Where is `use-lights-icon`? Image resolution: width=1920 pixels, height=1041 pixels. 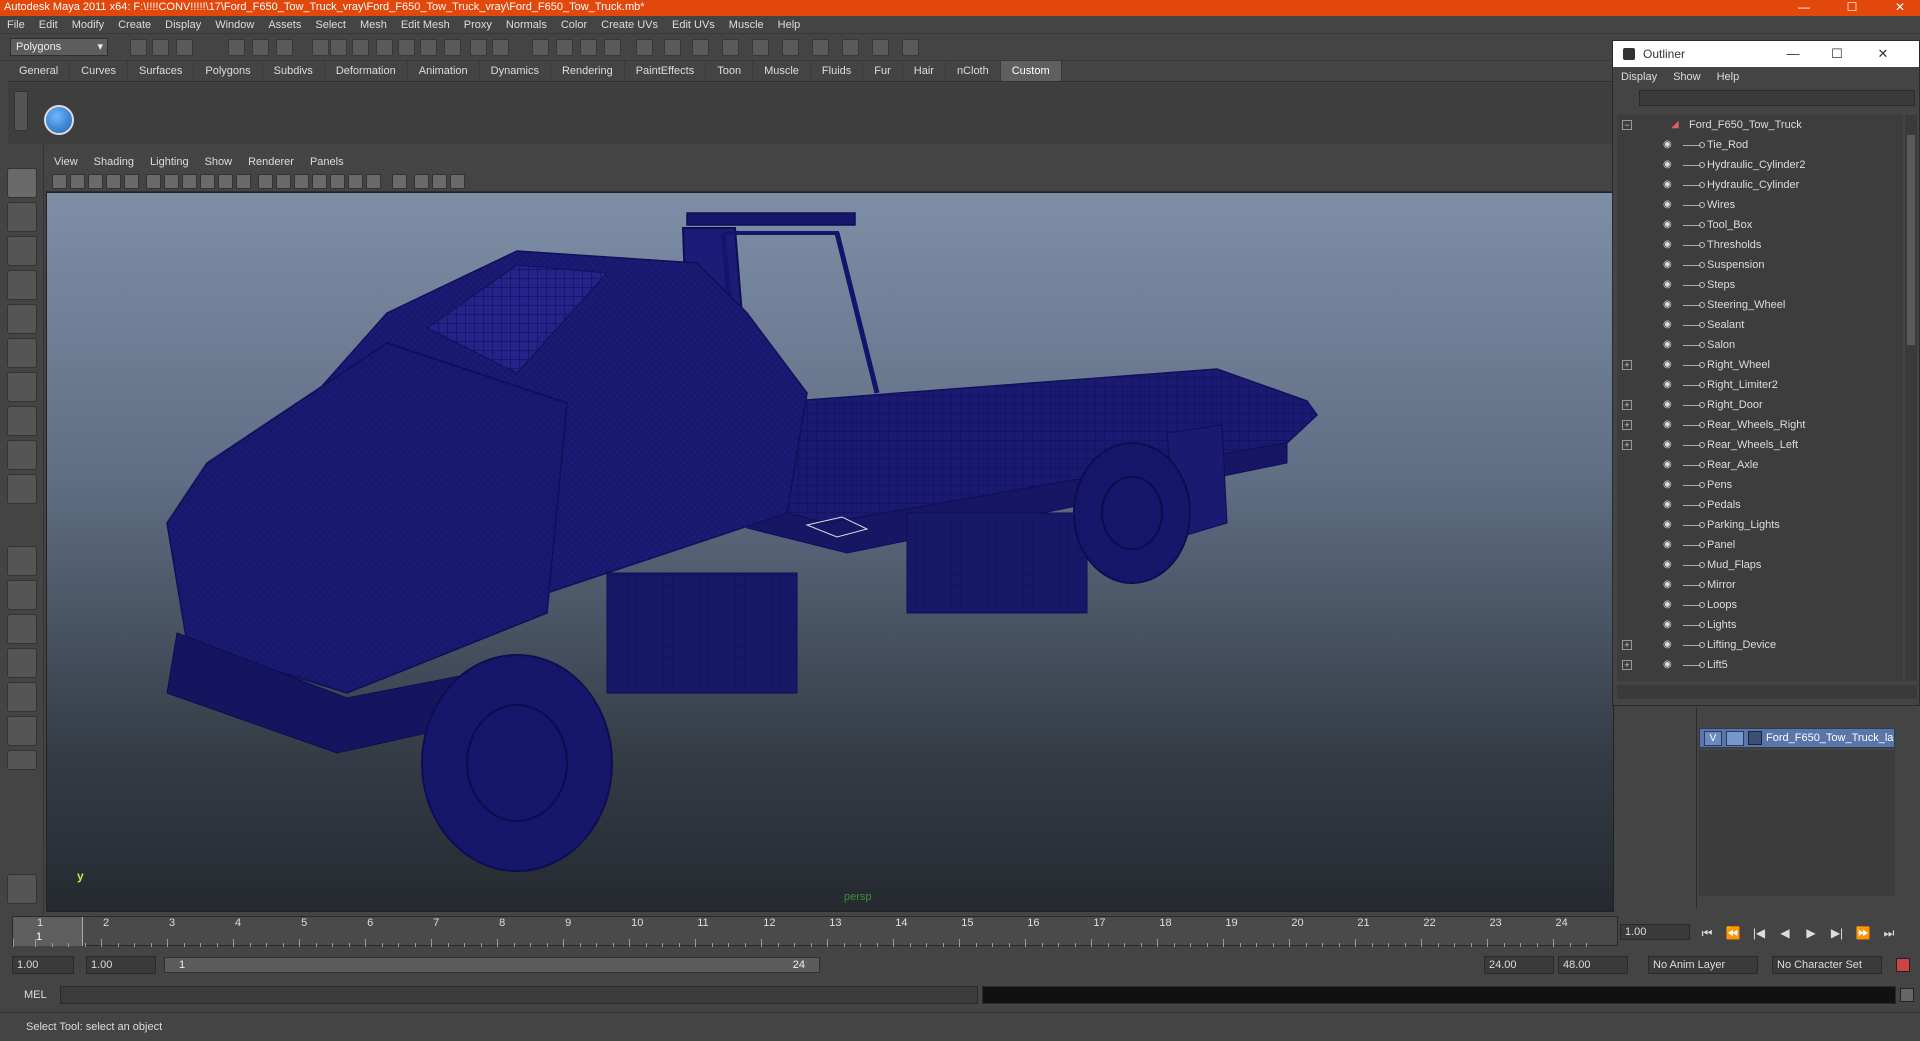
use-lights-icon is located at coordinates (319, 181).